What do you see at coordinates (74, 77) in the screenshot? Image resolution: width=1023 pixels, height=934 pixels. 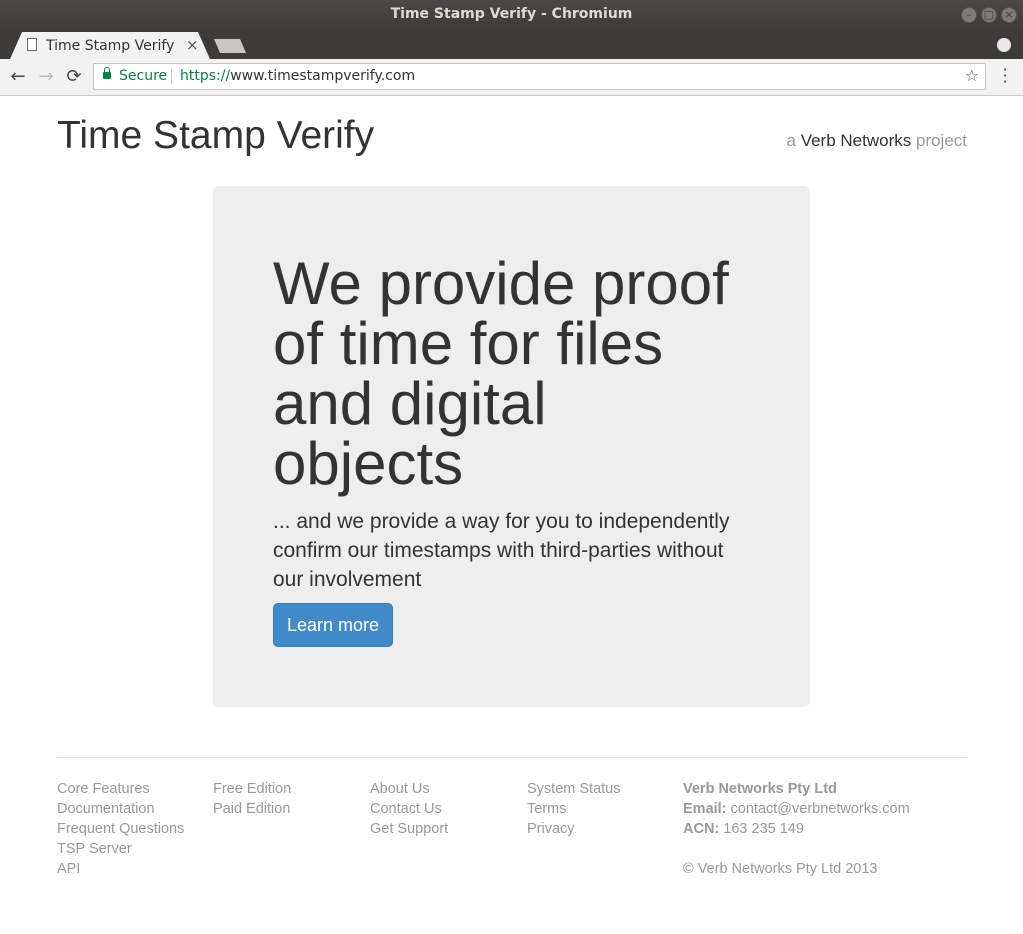 I see `reload-icon: ⟳` at bounding box center [74, 77].